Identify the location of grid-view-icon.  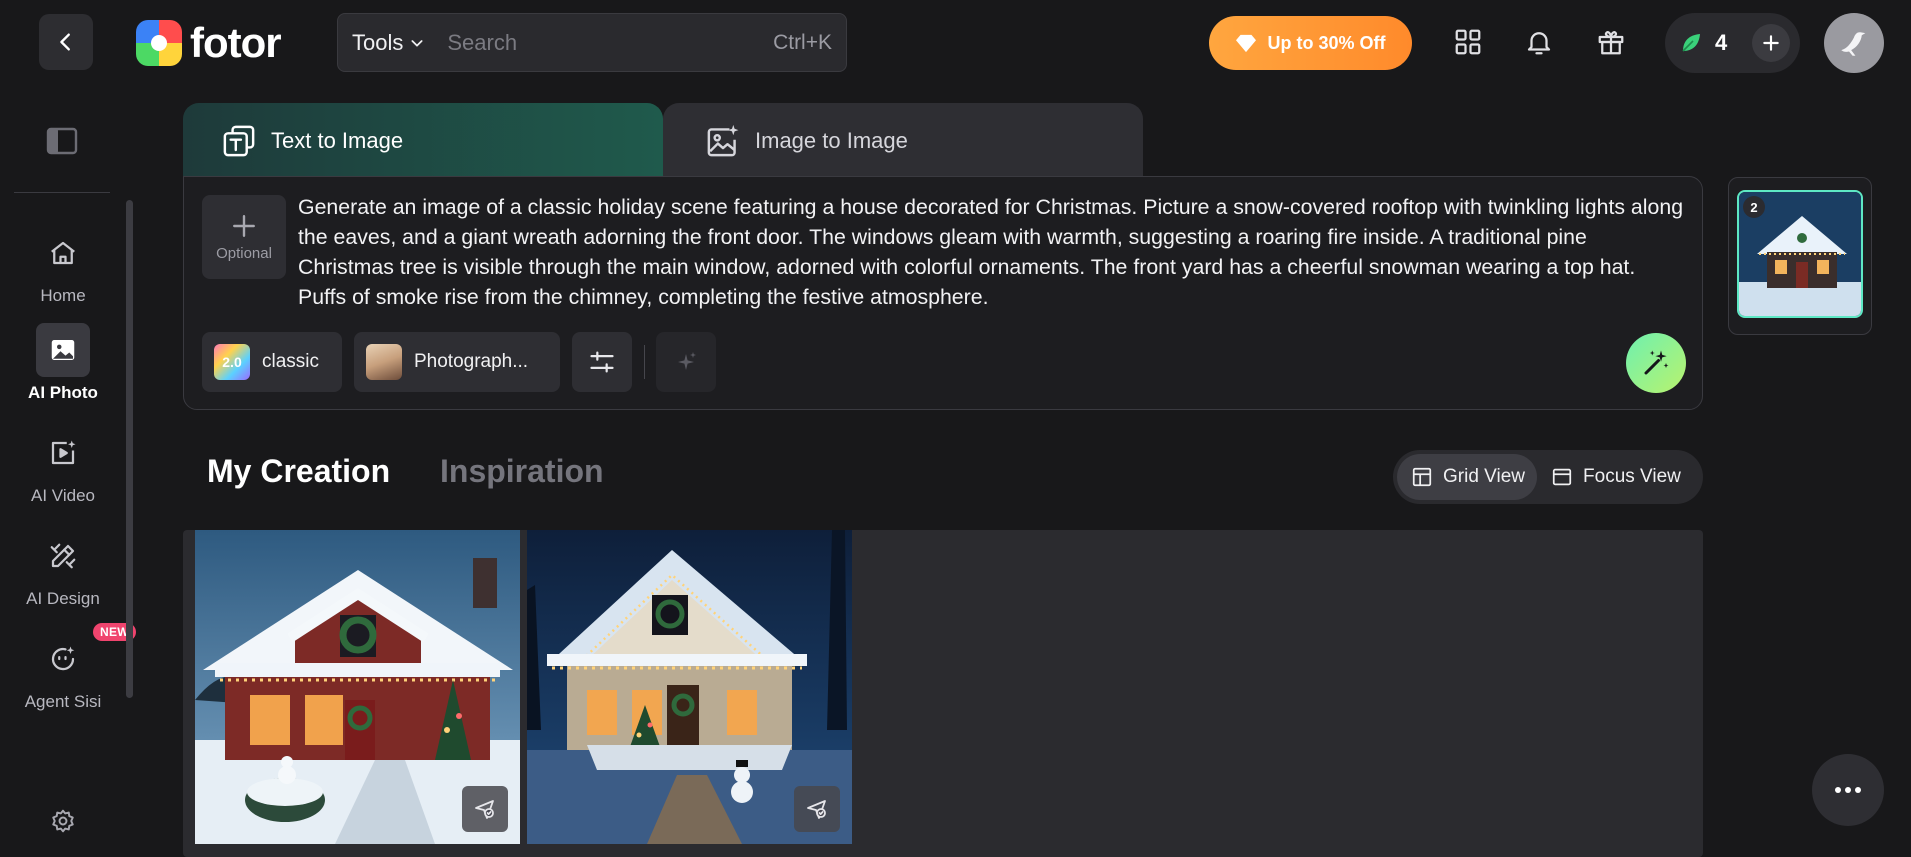
(1422, 477).